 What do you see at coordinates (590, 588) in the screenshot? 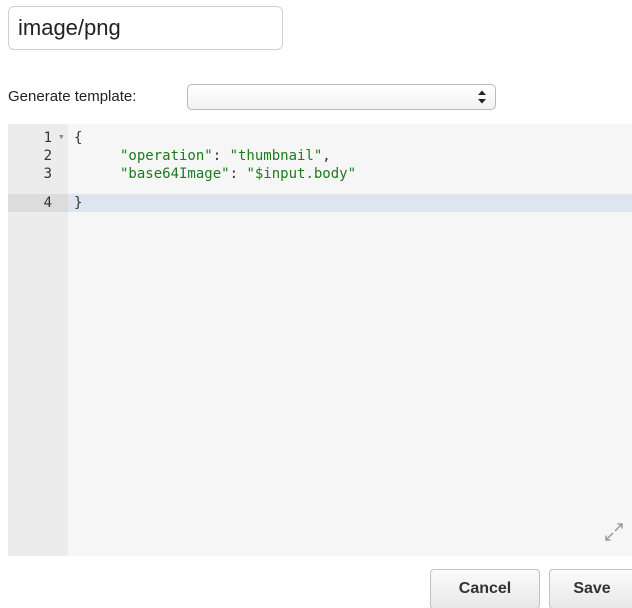
I see `save-button: Save` at bounding box center [590, 588].